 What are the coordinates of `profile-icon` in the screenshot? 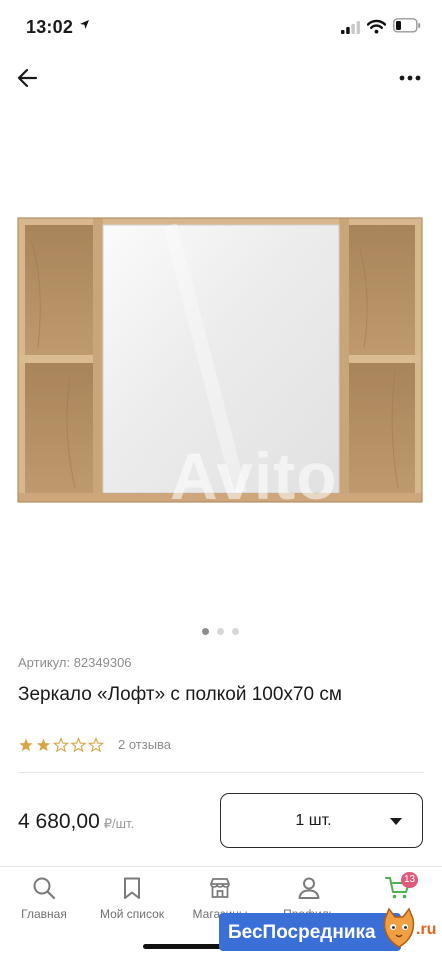 It's located at (309, 888).